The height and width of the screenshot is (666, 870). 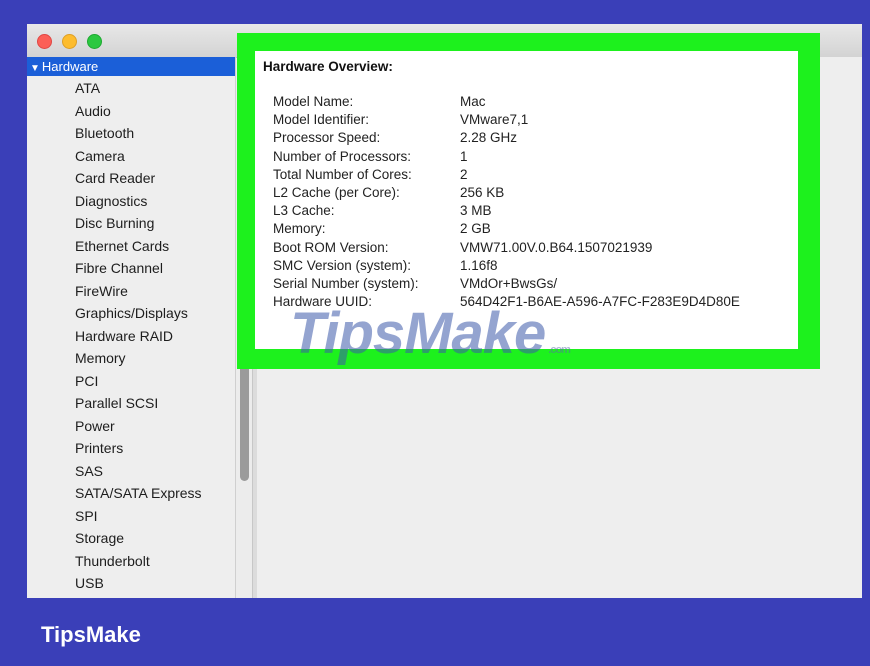 I want to click on spec-row: Number of Processors: 1, so click(x=506, y=158).